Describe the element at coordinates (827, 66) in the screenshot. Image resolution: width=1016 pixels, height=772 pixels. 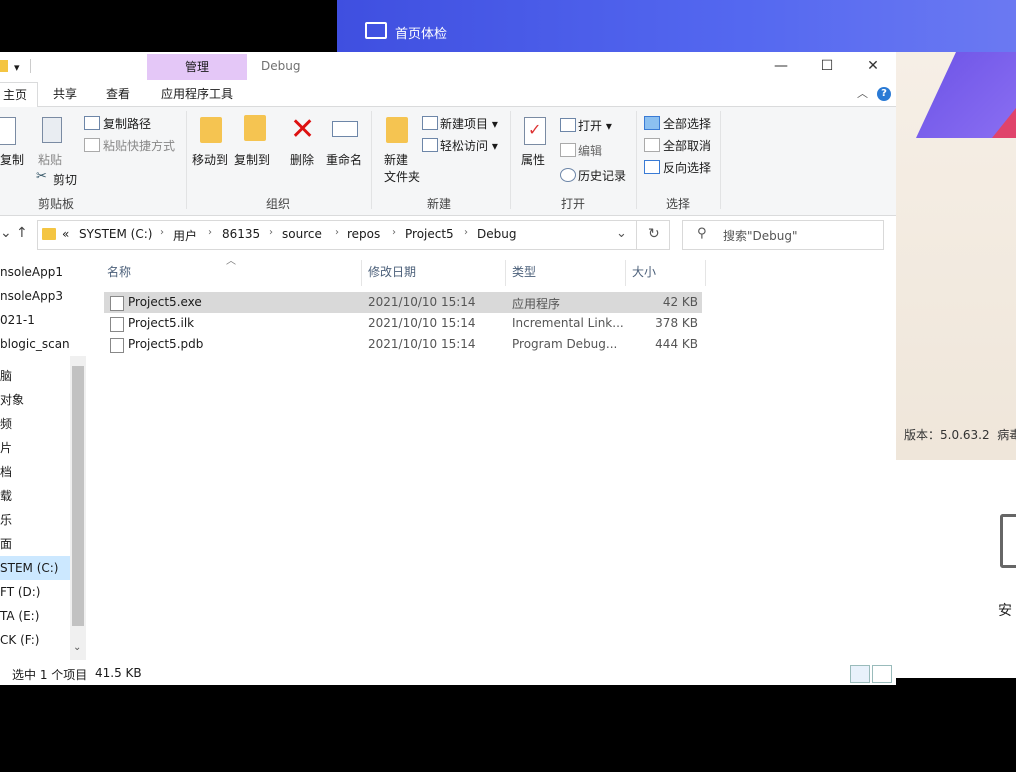
I see `maximize-button: ☐` at that location.